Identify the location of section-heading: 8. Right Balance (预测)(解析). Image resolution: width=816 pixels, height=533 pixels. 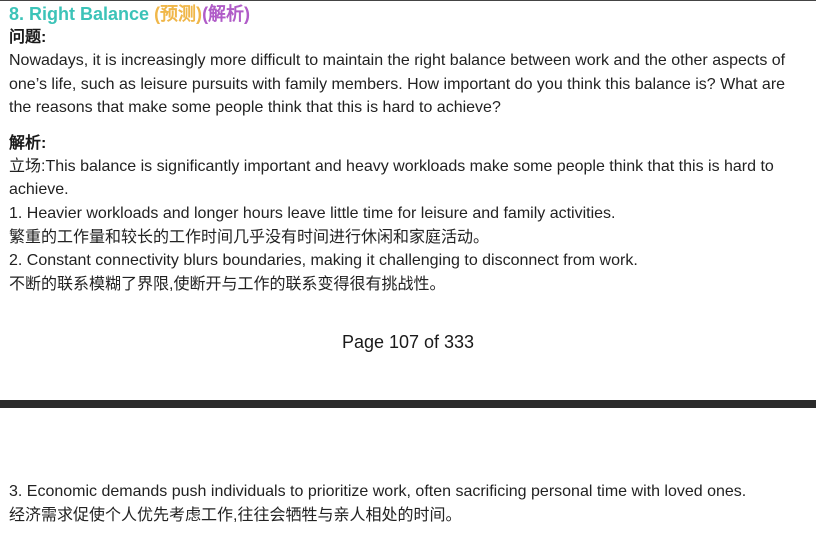
(409, 14).